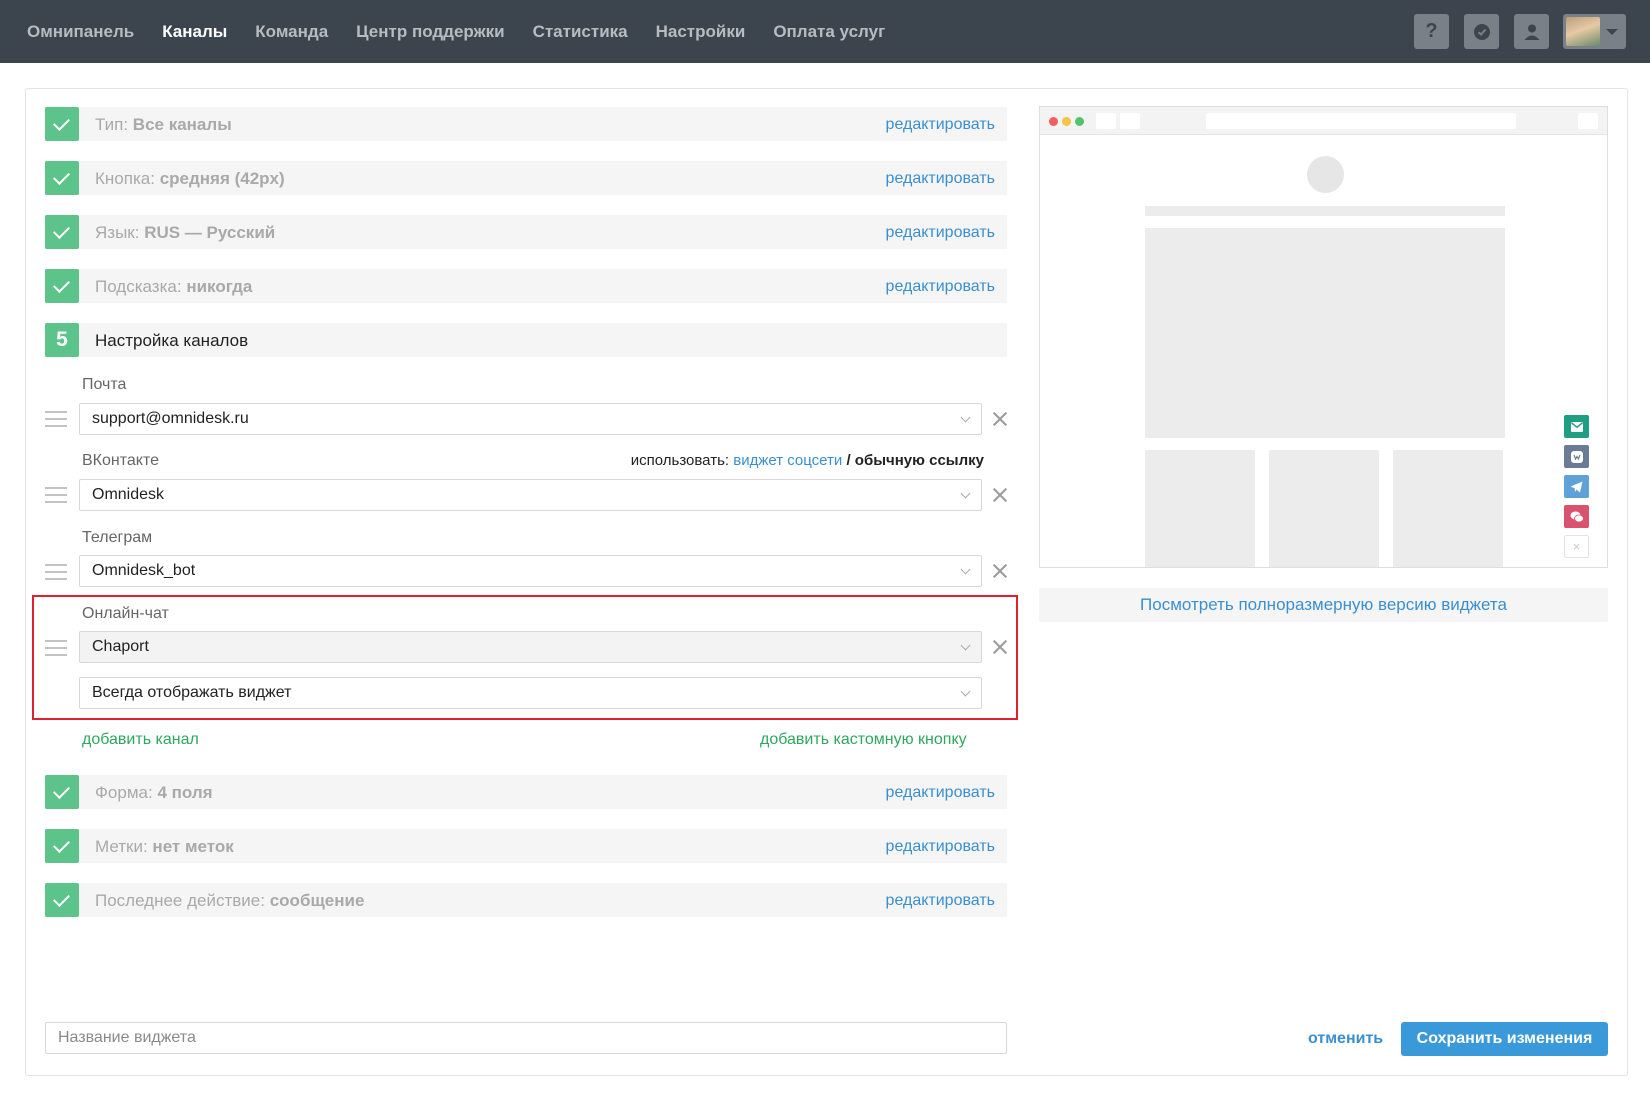  I want to click on edit-tags-link: редактировать, so click(940, 847).